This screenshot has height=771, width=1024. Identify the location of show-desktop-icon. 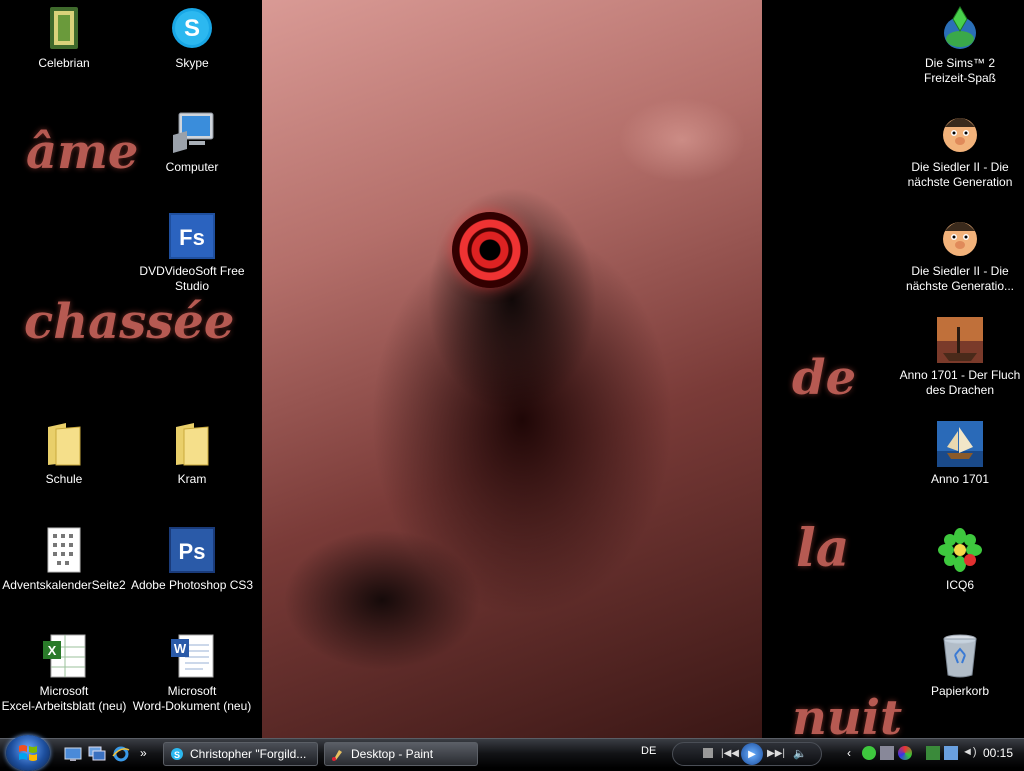
(73, 754).